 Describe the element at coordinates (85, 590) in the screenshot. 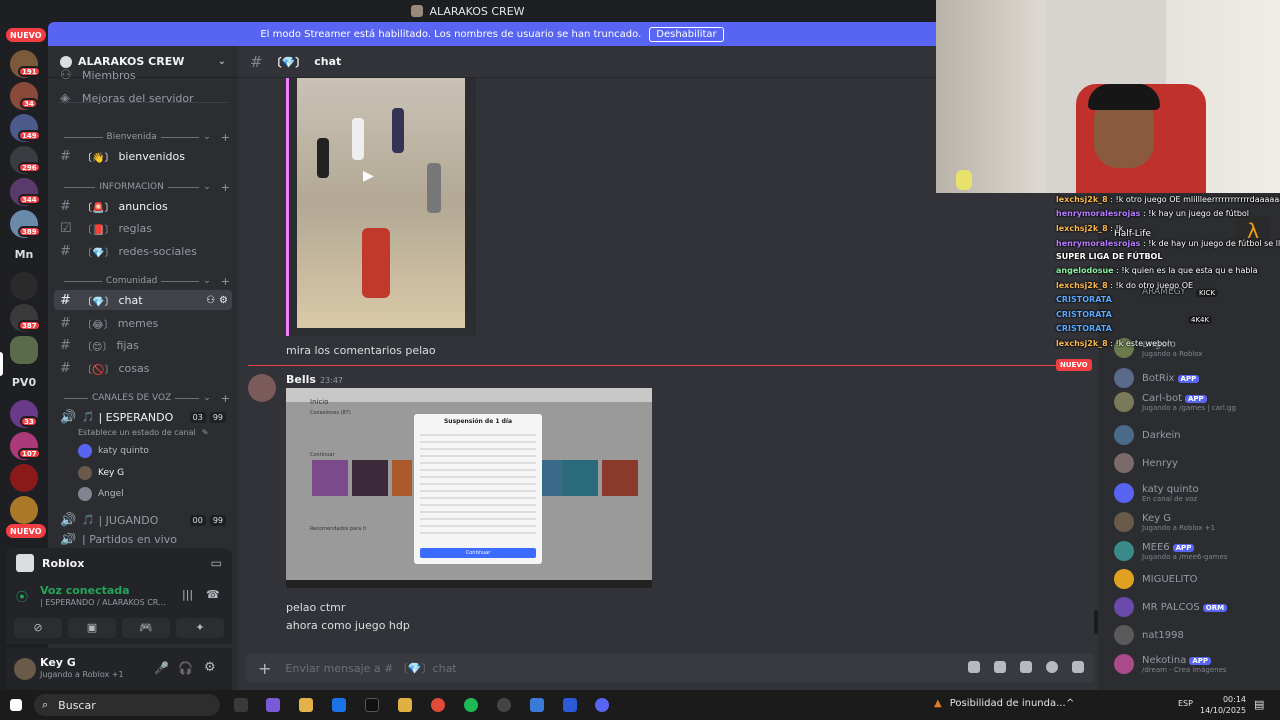

I see `voice-status: Voz conectada` at that location.